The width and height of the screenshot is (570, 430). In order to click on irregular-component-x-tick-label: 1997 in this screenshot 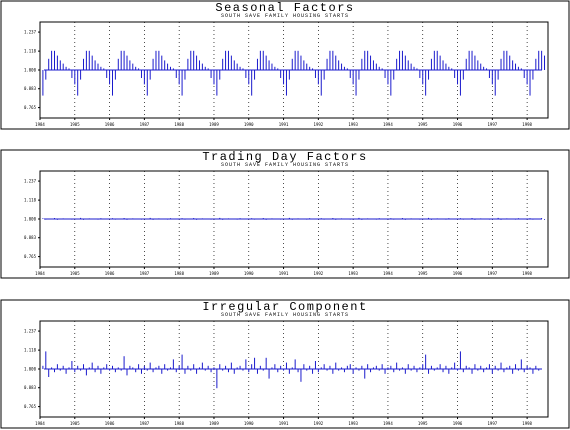, I will do `click(493, 423)`.